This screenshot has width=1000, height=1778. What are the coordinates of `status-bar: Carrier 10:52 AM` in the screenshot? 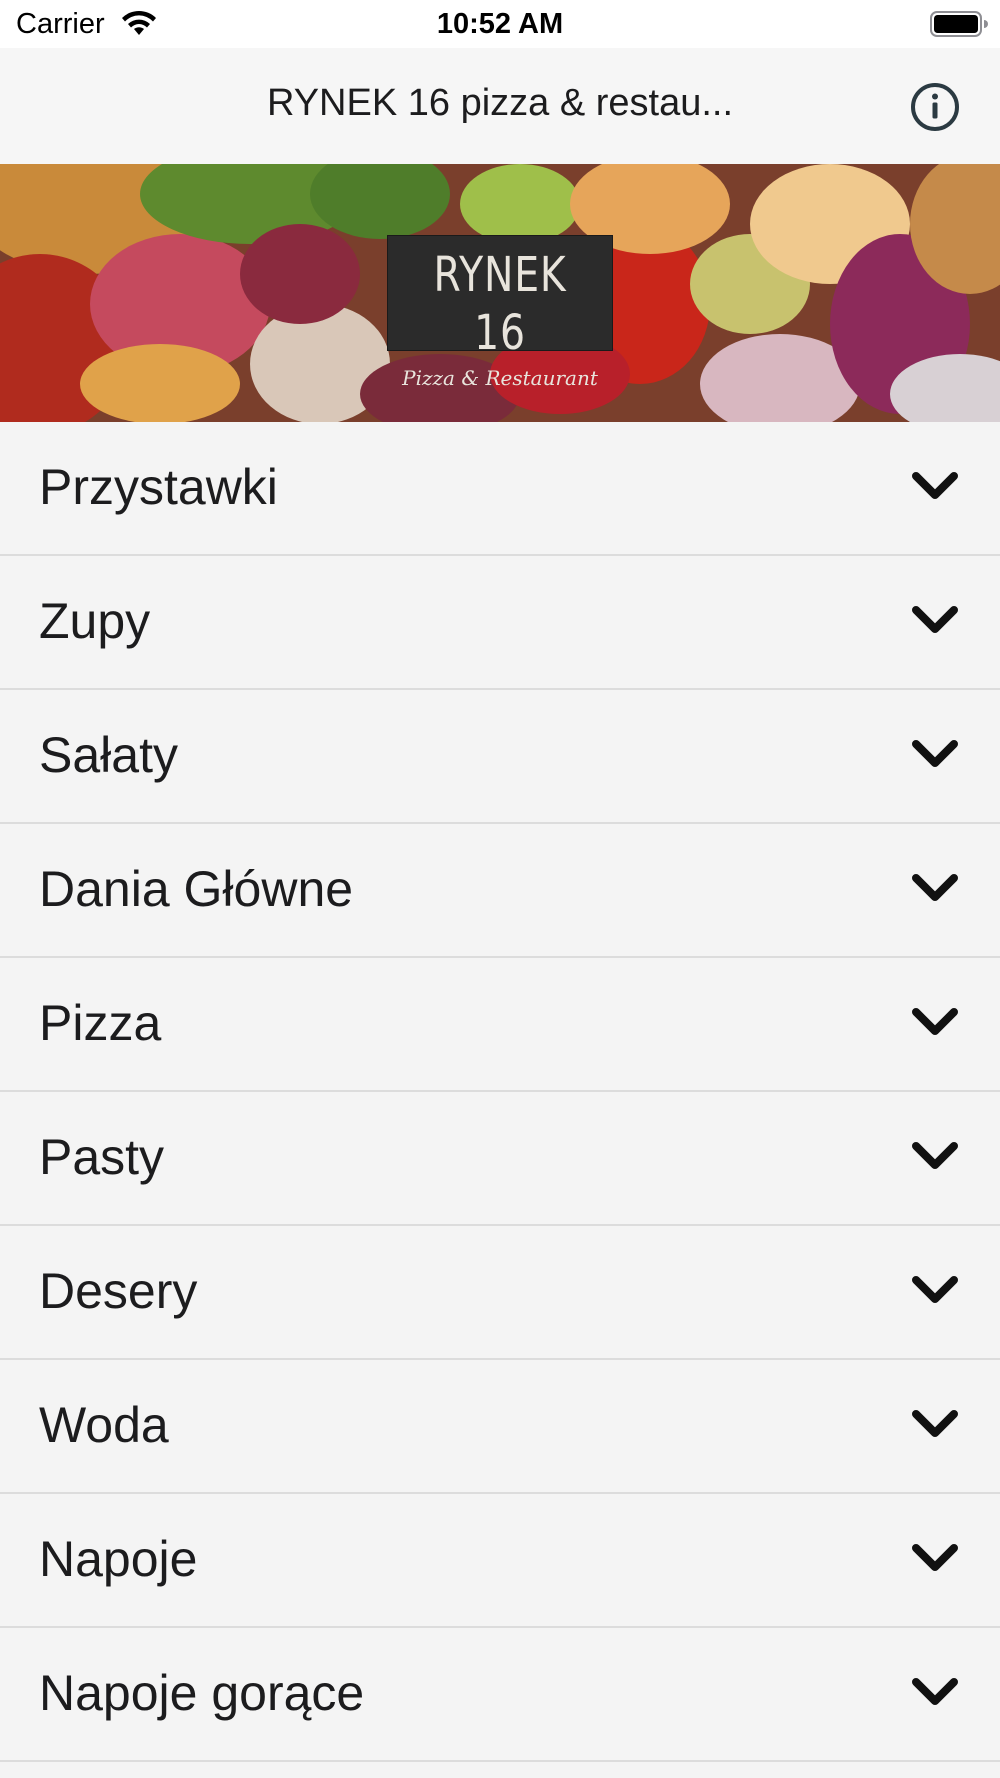 It's located at (500, 24).